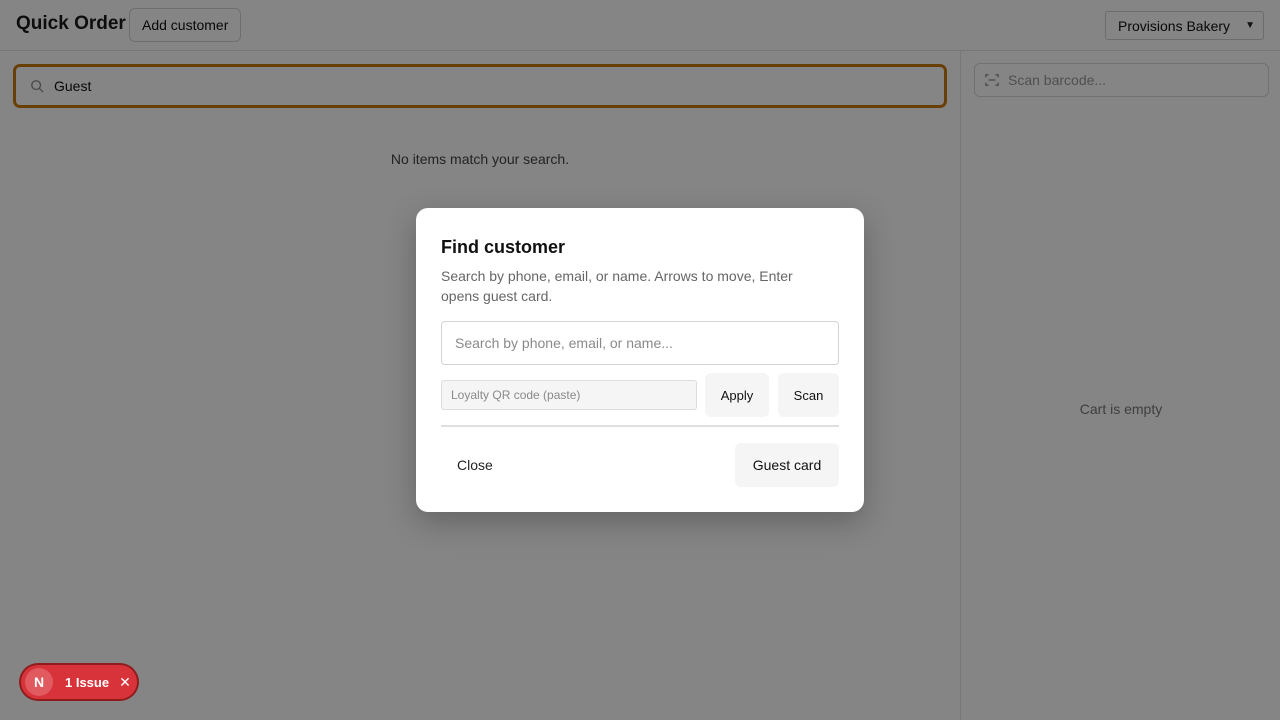  I want to click on scan-button: Scan, so click(808, 395).